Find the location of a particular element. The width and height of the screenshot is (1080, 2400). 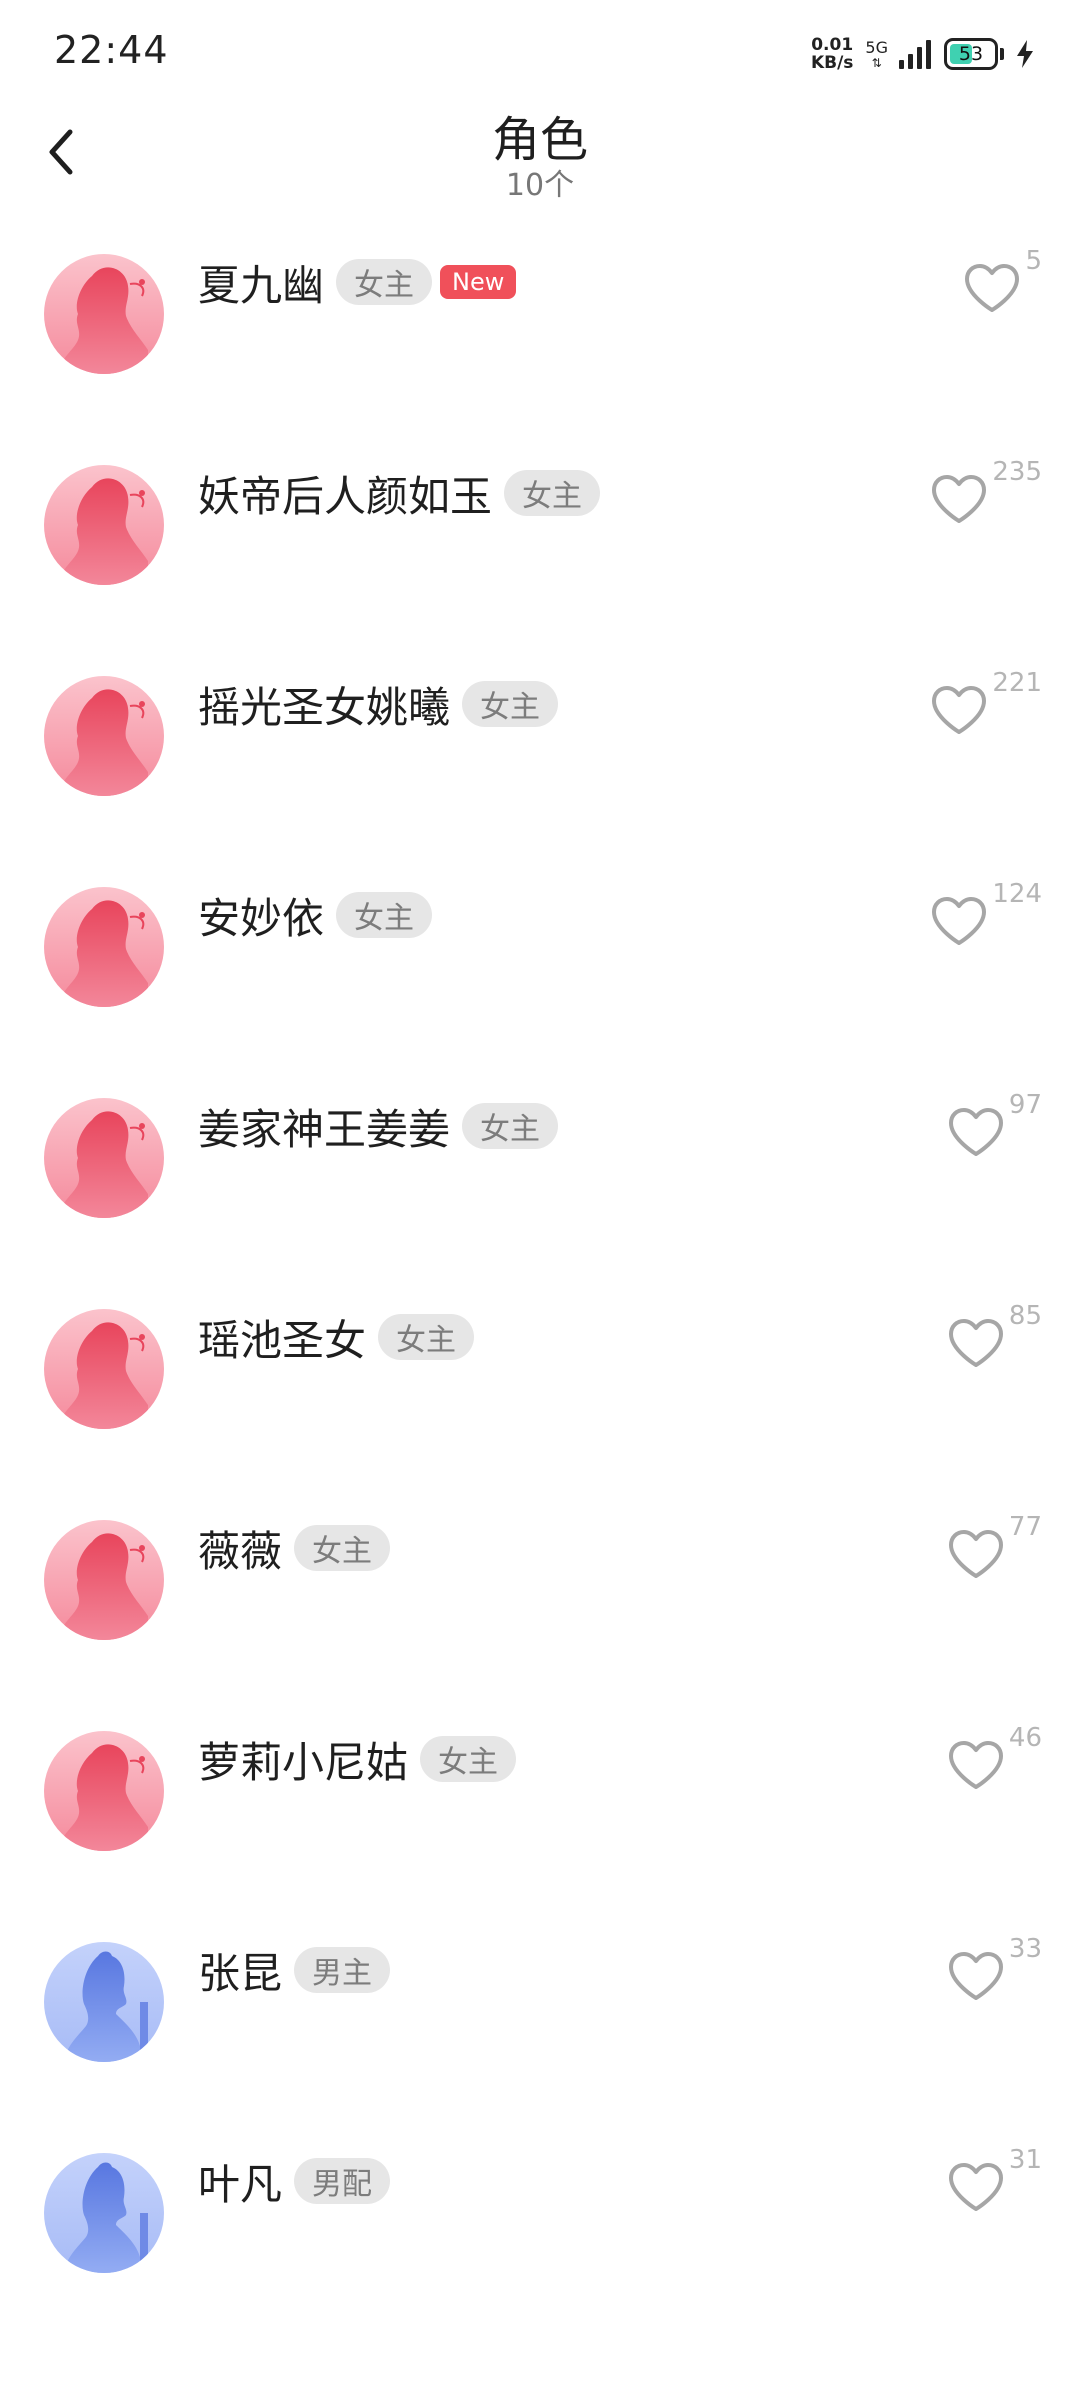

network-speed-unit: KB/s is located at coordinates (832, 63).